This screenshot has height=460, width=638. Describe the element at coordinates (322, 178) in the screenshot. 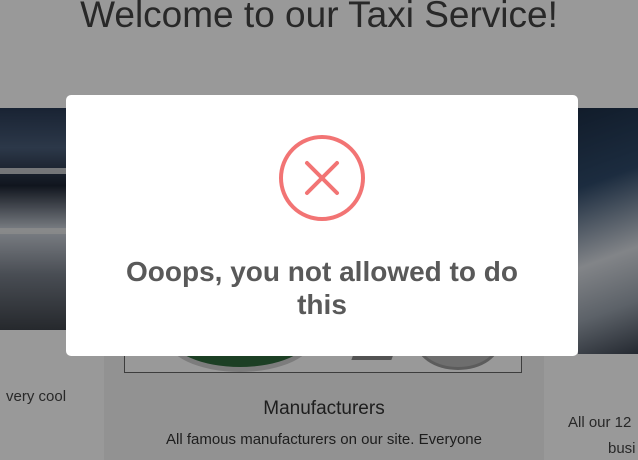

I see `error-x-icon` at that location.